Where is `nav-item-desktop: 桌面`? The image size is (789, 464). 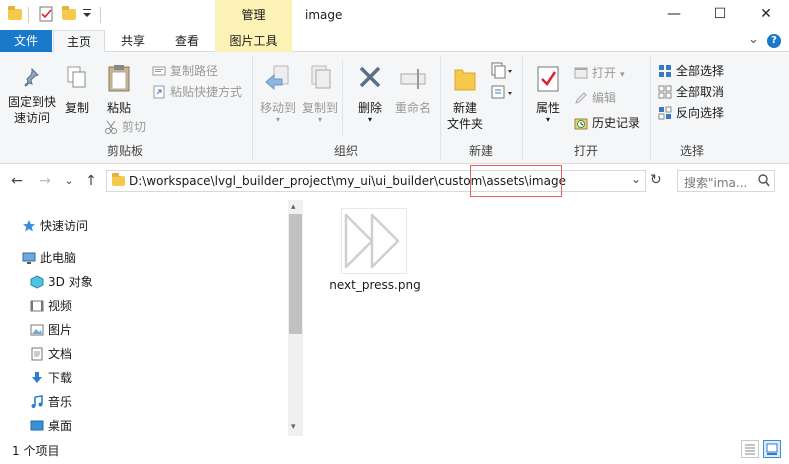 nav-item-desktop: 桌面 is located at coordinates (51, 426).